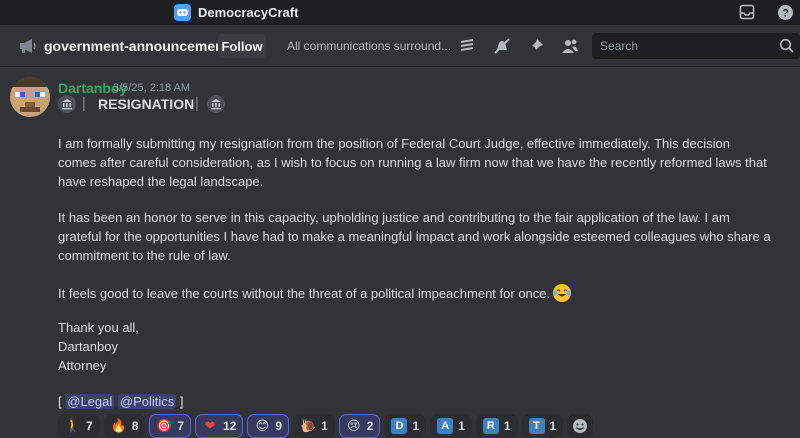 Image resolution: width=800 pixels, height=438 pixels. What do you see at coordinates (147, 401) in the screenshot?
I see `role-mention-politics: @Politics` at bounding box center [147, 401].